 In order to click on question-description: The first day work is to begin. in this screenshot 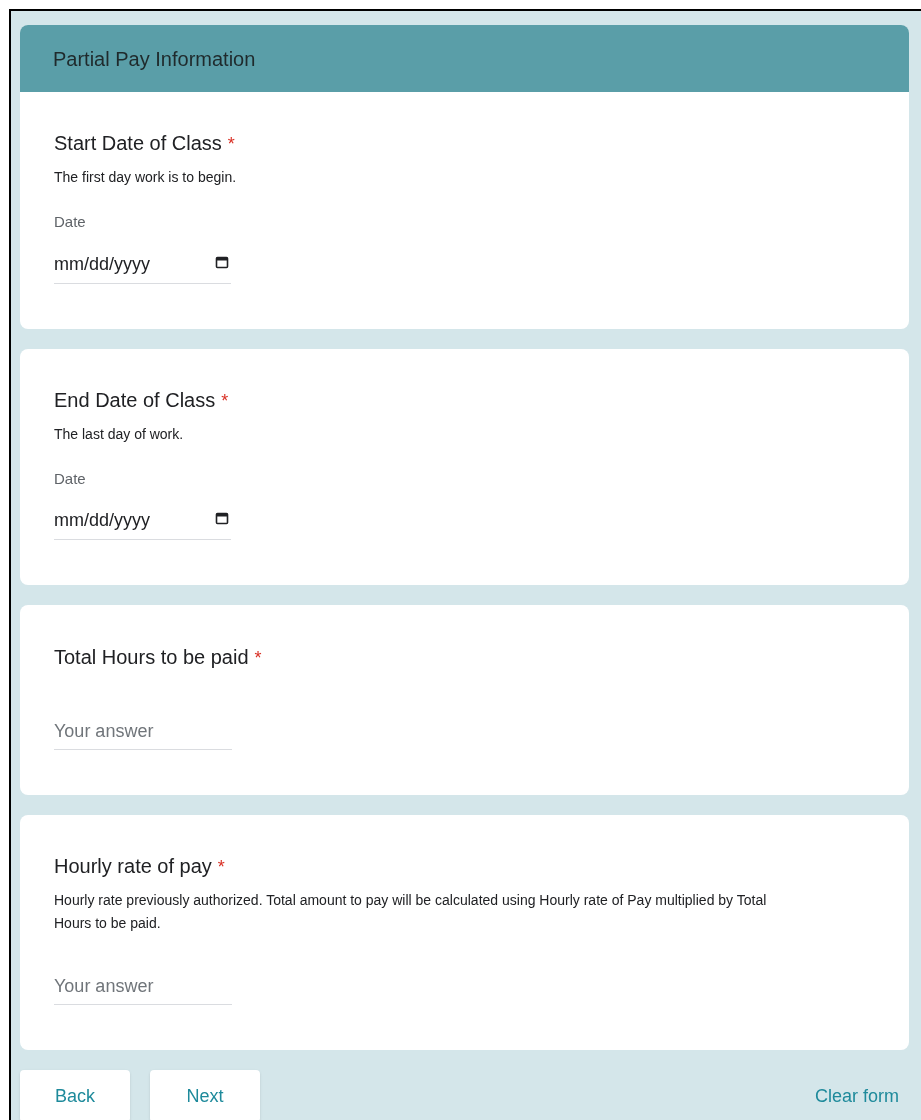, I will do `click(146, 177)`.